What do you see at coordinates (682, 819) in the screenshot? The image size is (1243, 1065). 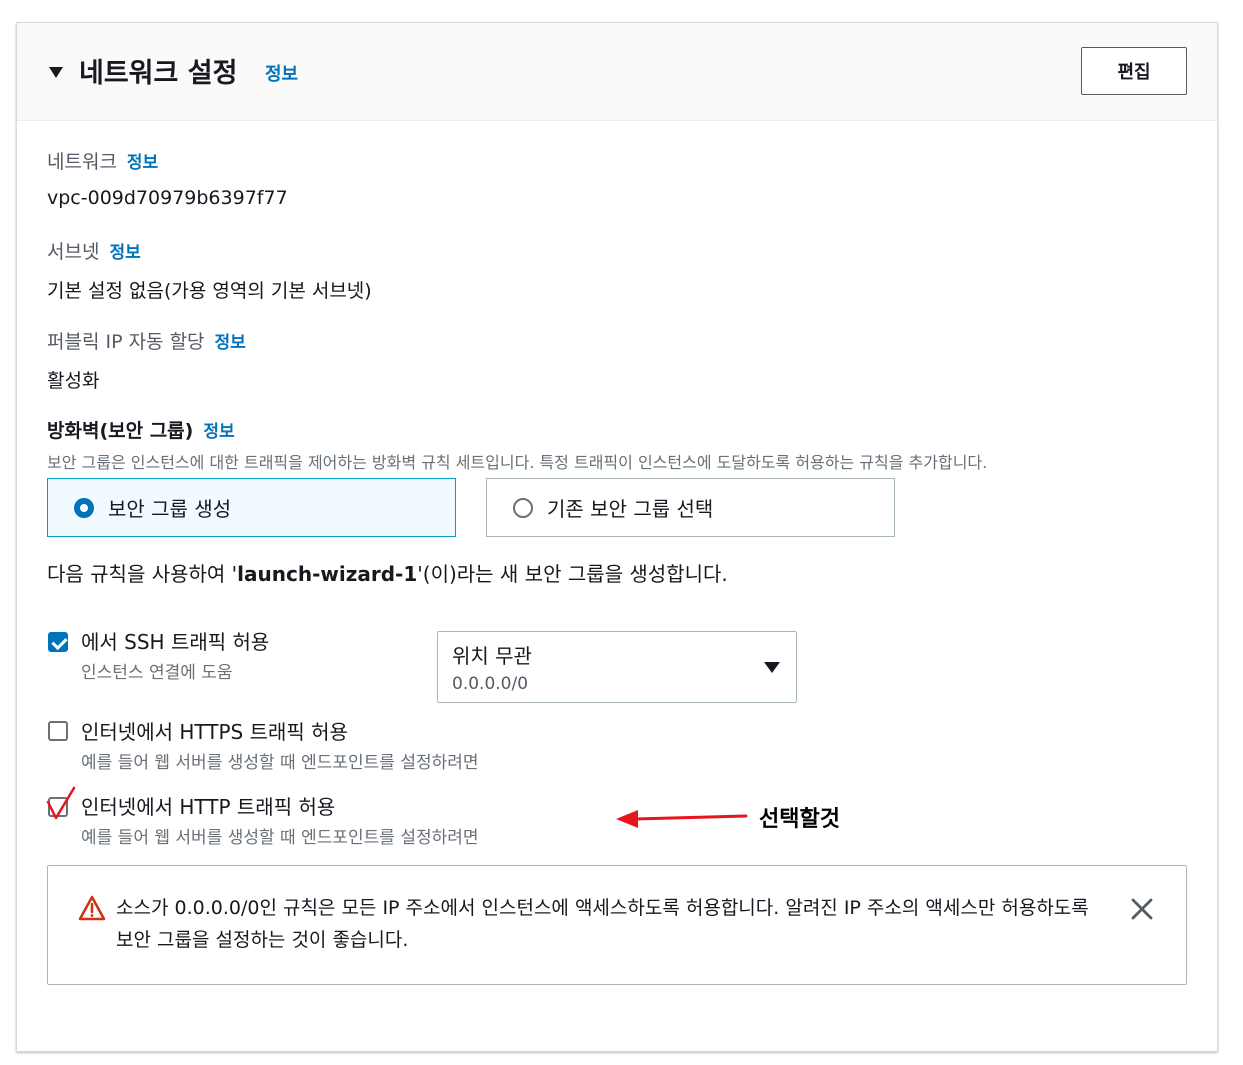 I see `annotation-arrow-icon` at bounding box center [682, 819].